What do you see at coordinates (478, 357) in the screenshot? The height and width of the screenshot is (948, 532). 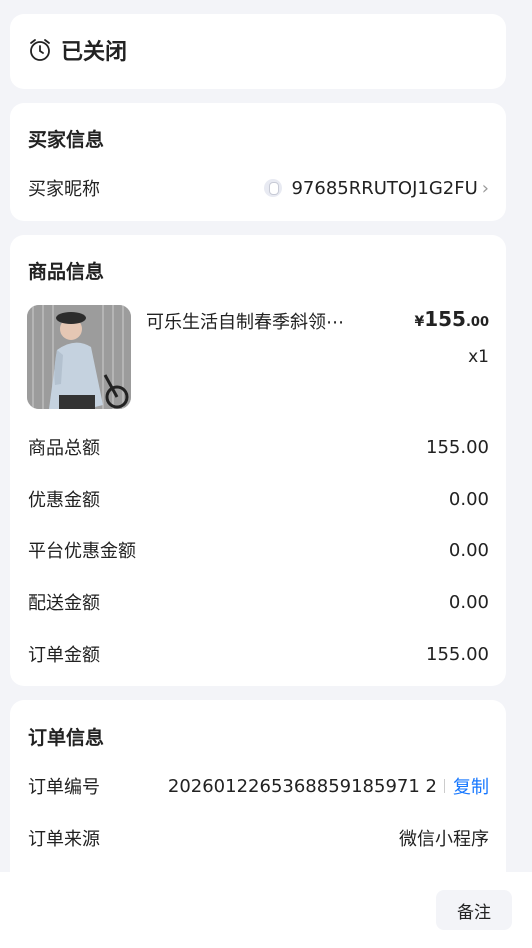 I see `product-quantity: x1` at bounding box center [478, 357].